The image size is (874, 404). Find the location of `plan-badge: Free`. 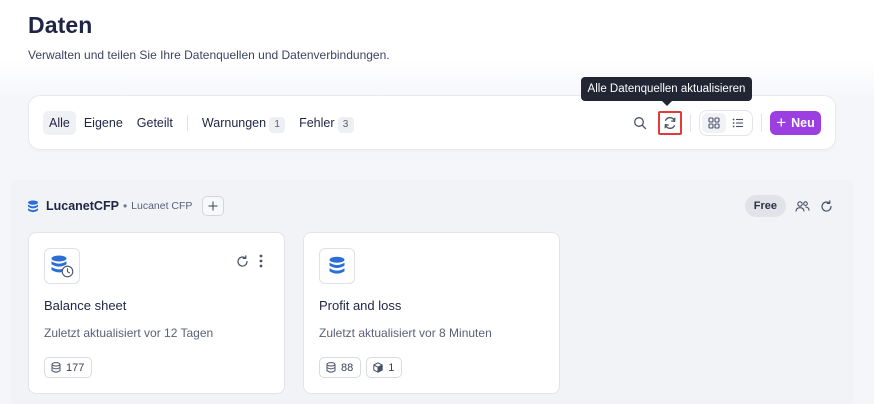

plan-badge: Free is located at coordinates (765, 206).